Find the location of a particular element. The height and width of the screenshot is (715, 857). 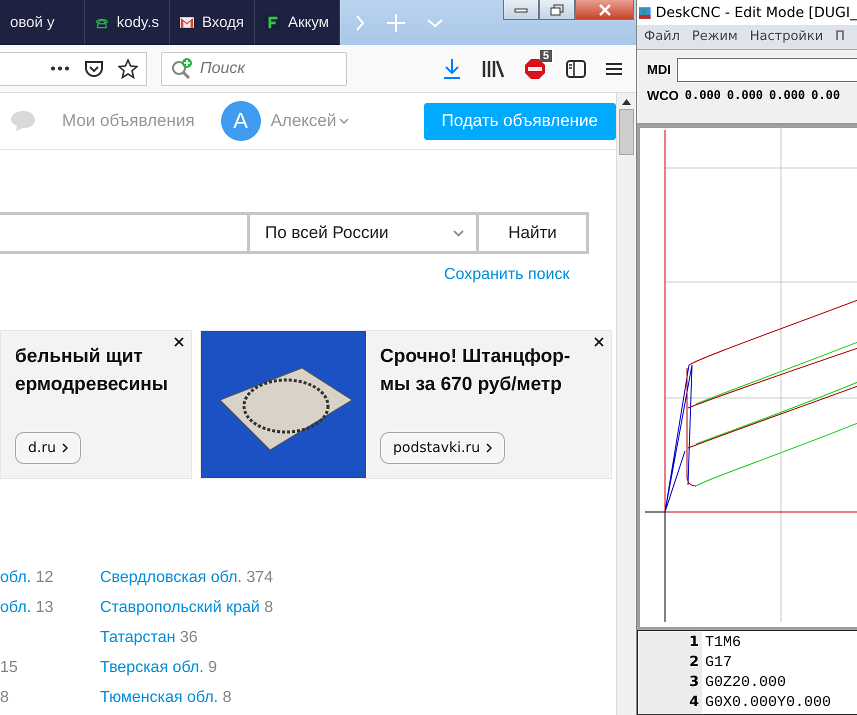

letter-f-icon is located at coordinates (272, 22).